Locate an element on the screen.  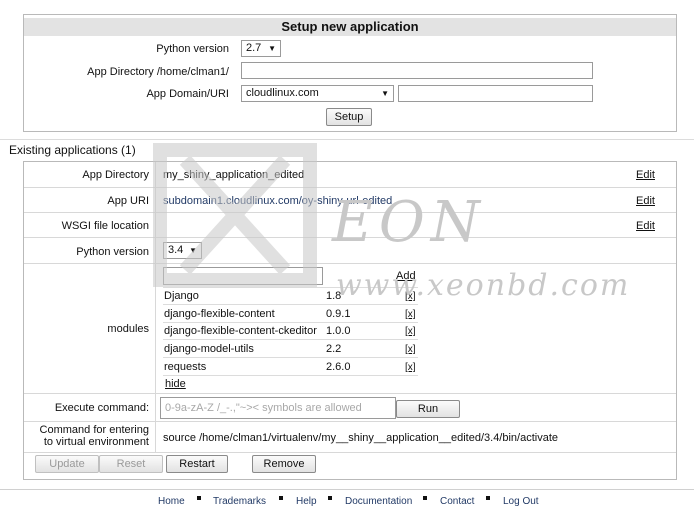
footer-help-link: Help is located at coordinates (306, 501).